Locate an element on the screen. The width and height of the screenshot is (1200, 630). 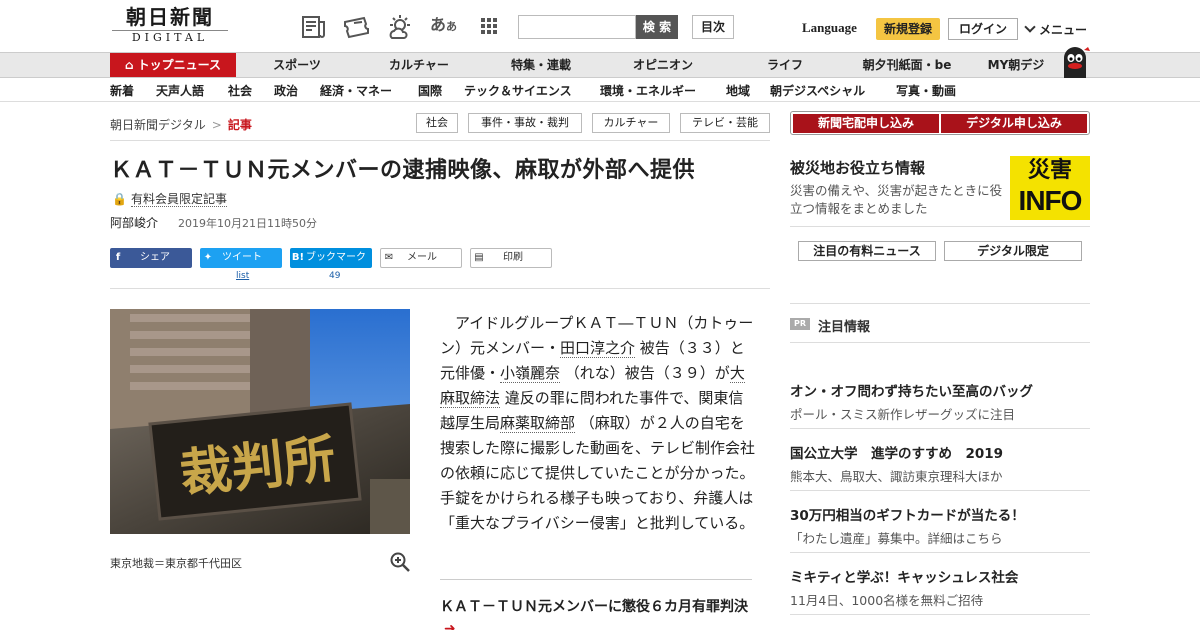
tag-incidents: 事件・事故・裁判 is located at coordinates (525, 123).